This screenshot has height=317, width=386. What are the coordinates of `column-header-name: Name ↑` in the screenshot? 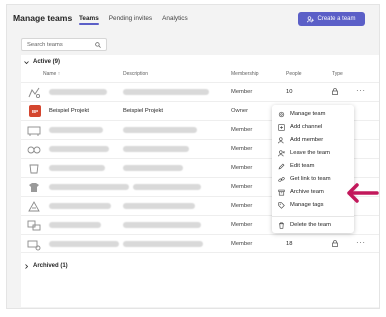 It's located at (51, 74).